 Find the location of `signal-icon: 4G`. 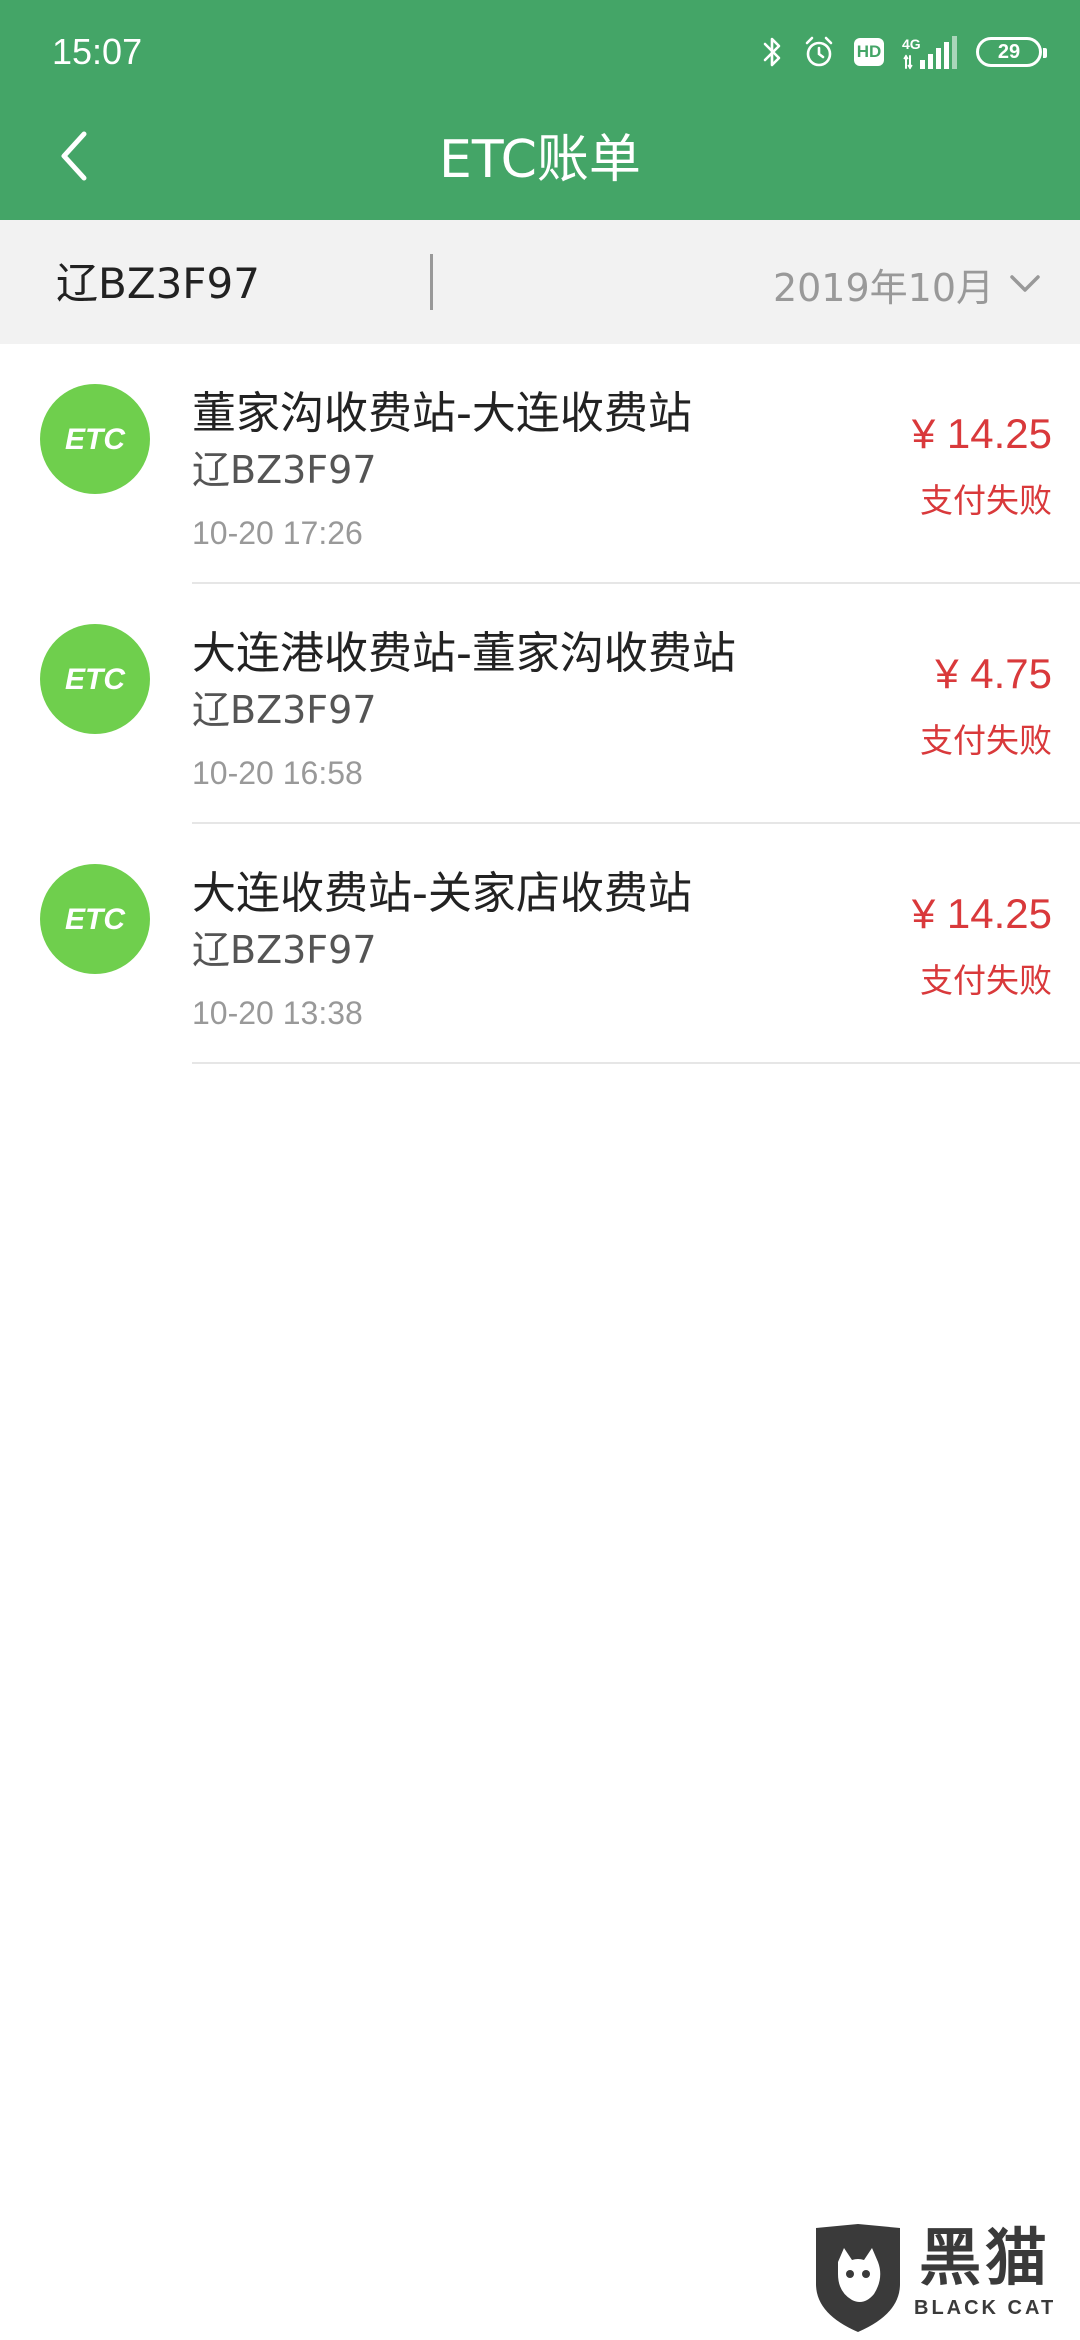

signal-icon: 4G is located at coordinates (930, 52).